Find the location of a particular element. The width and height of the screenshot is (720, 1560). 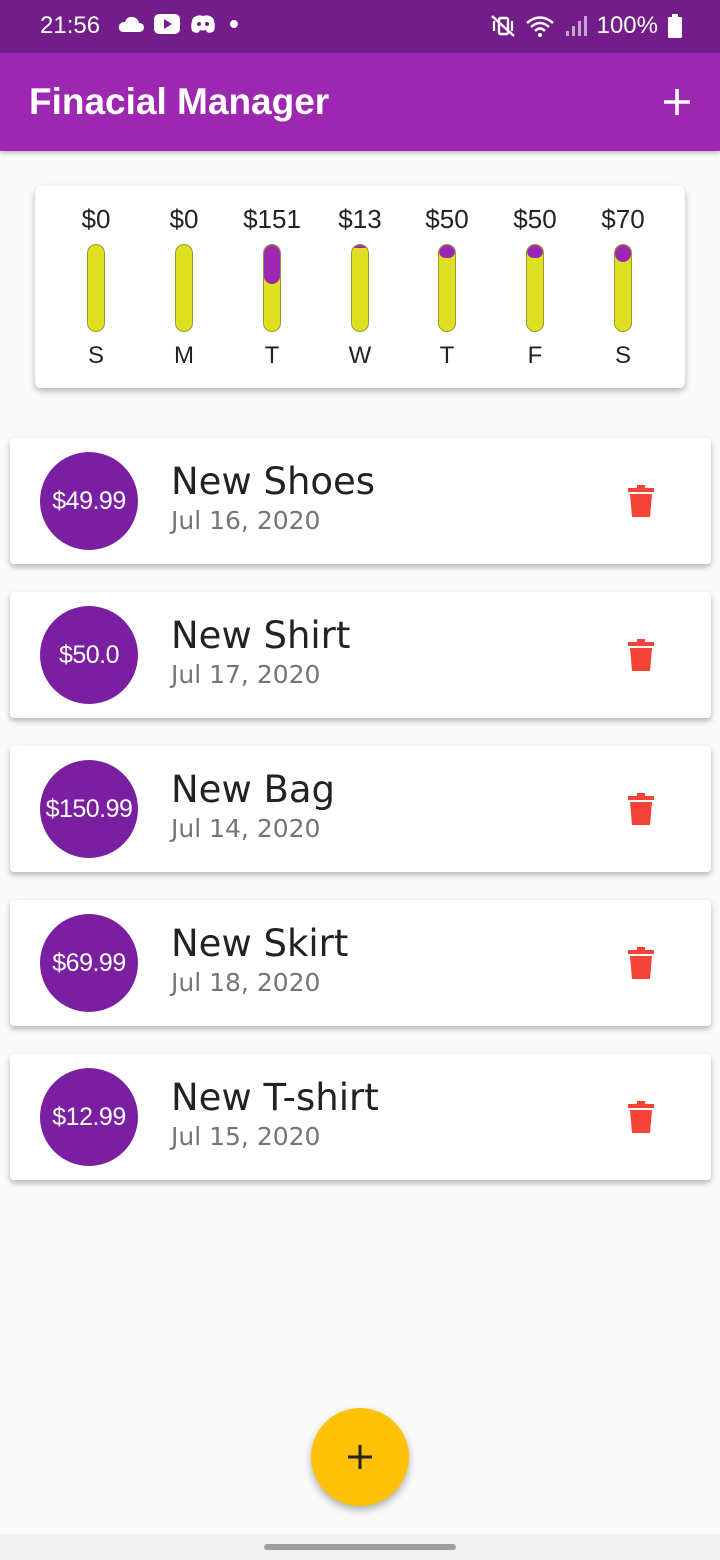

add-transaction-button is located at coordinates (677, 102).